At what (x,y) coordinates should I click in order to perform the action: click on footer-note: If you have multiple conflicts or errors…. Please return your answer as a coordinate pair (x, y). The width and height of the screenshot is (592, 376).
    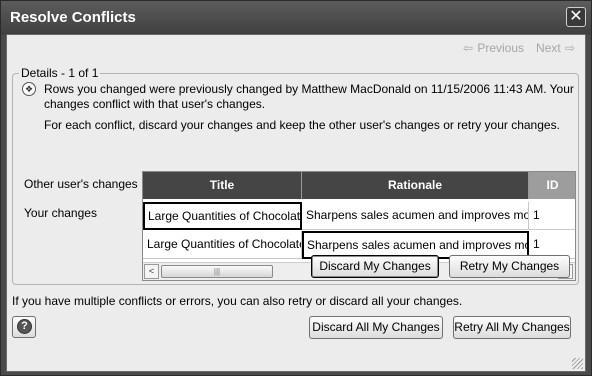
    Looking at the image, I should click on (237, 301).